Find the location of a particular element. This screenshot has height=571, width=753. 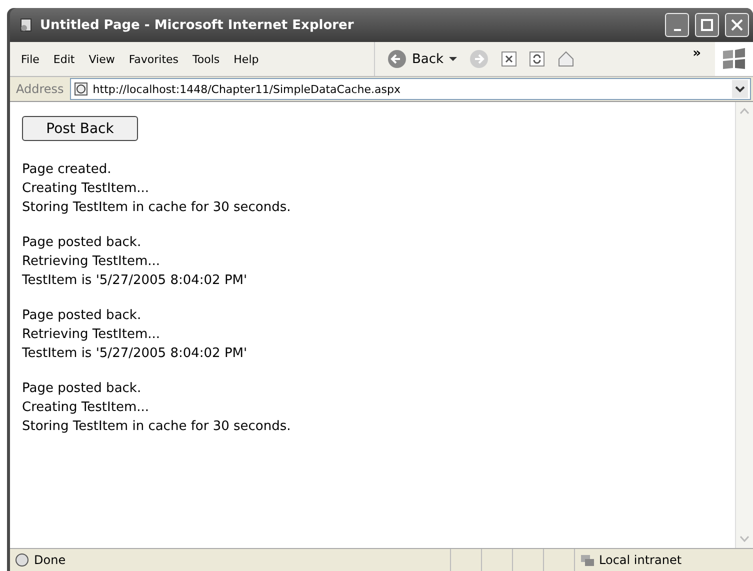

close-icon is located at coordinates (737, 25).